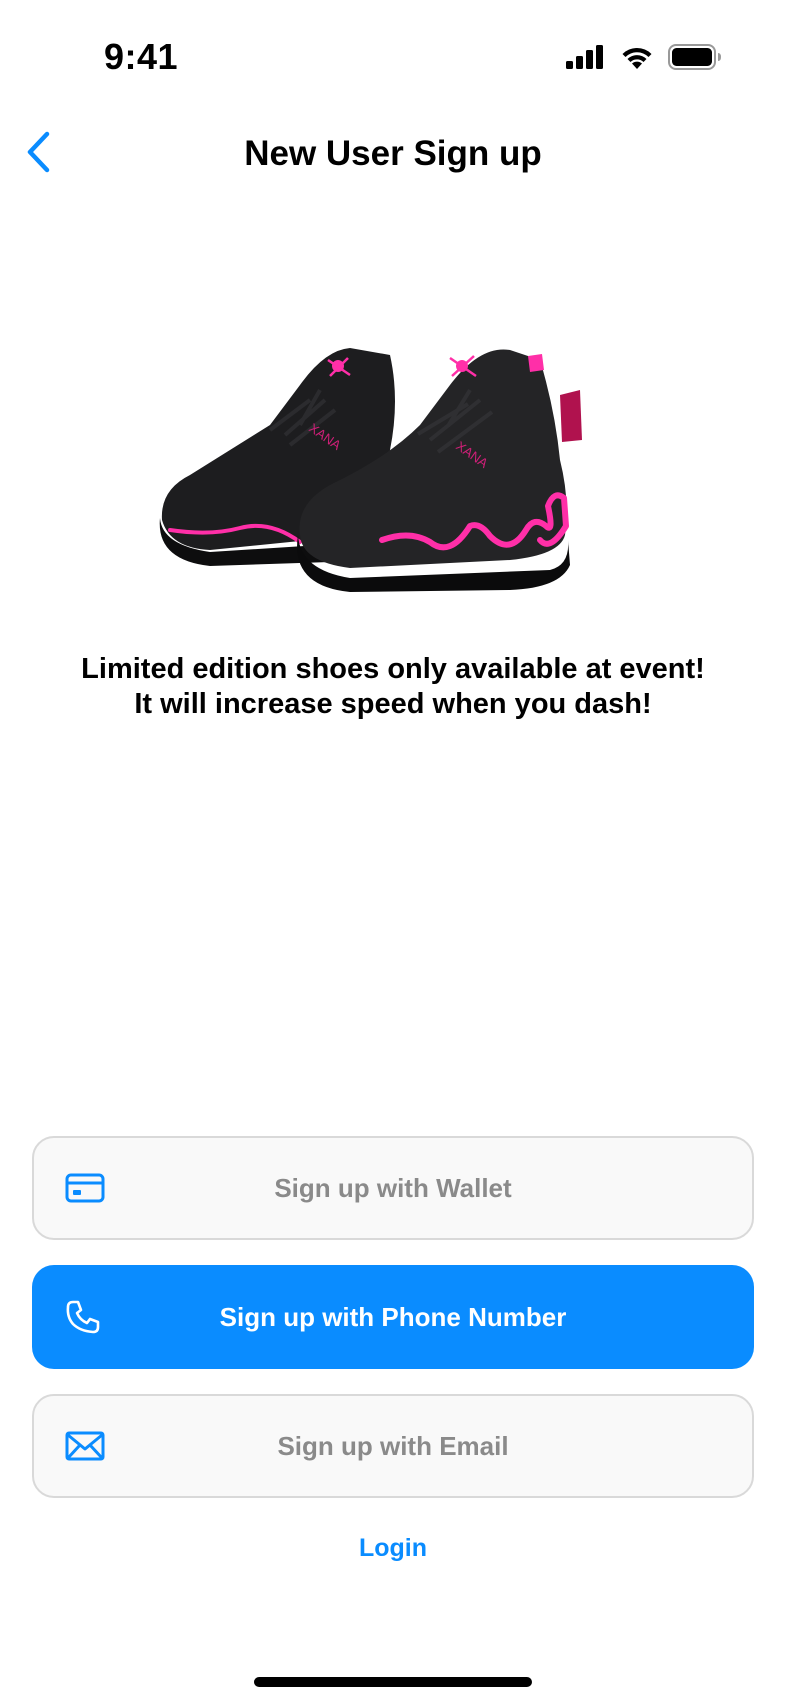  I want to click on status-bar: 9:41, so click(393, 58).